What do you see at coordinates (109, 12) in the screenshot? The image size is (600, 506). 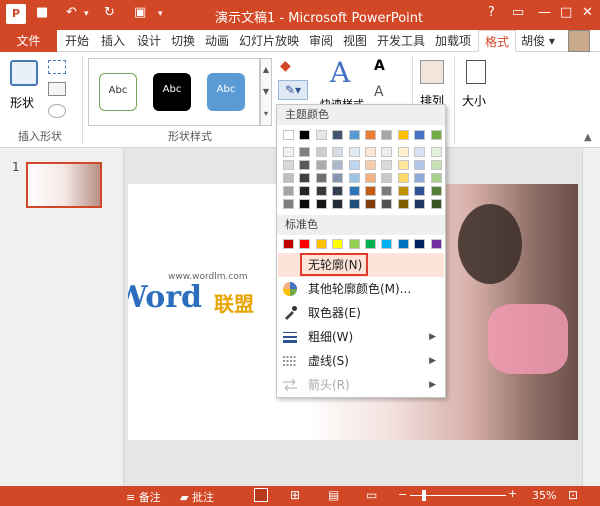 I see `repeat-icon: ↻` at bounding box center [109, 12].